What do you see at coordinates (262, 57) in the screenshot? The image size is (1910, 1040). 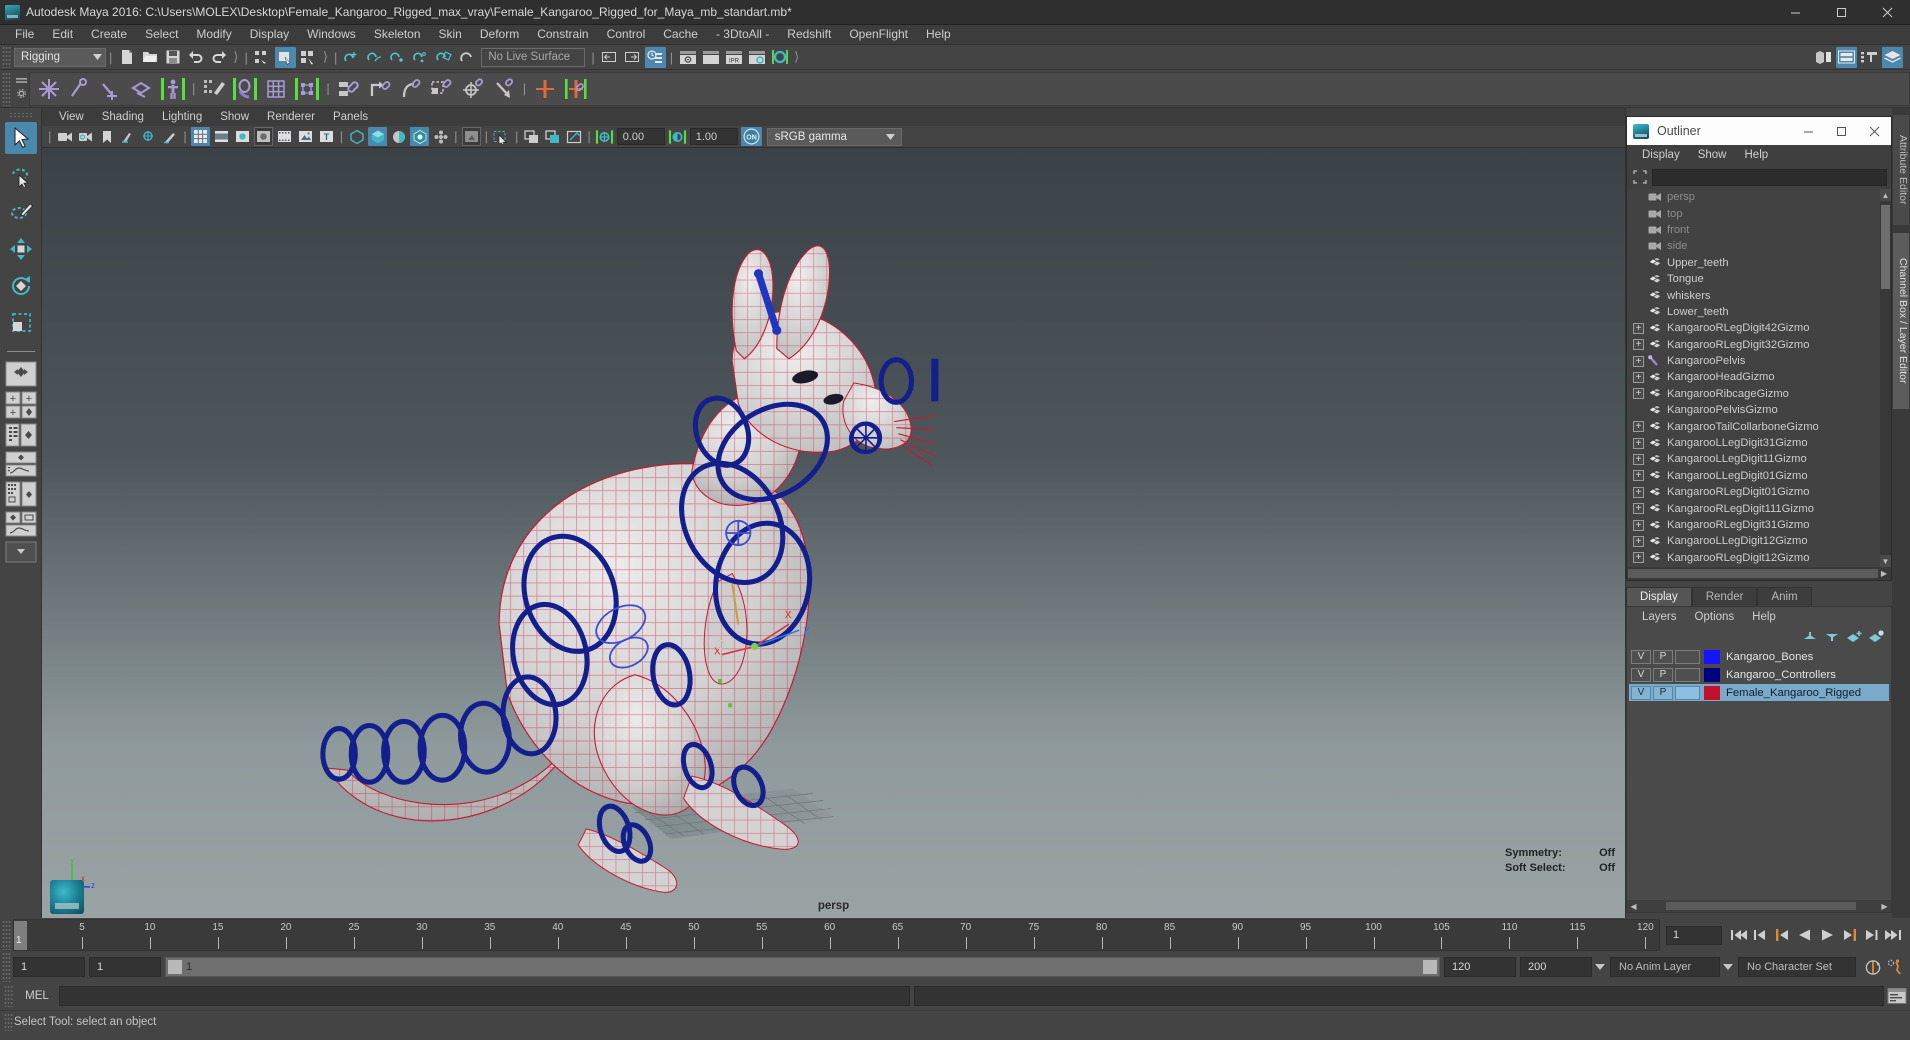 I see `select-by-hierarchy-icon` at bounding box center [262, 57].